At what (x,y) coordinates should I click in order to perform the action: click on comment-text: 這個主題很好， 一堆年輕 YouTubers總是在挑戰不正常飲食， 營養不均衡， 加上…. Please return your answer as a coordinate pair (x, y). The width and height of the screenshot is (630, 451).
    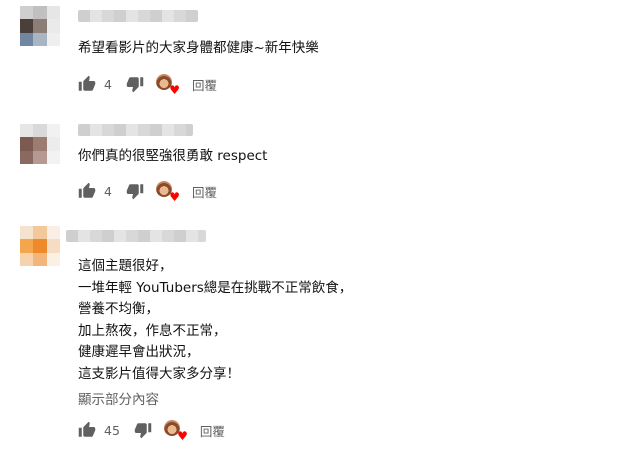
    Looking at the image, I should click on (215, 320).